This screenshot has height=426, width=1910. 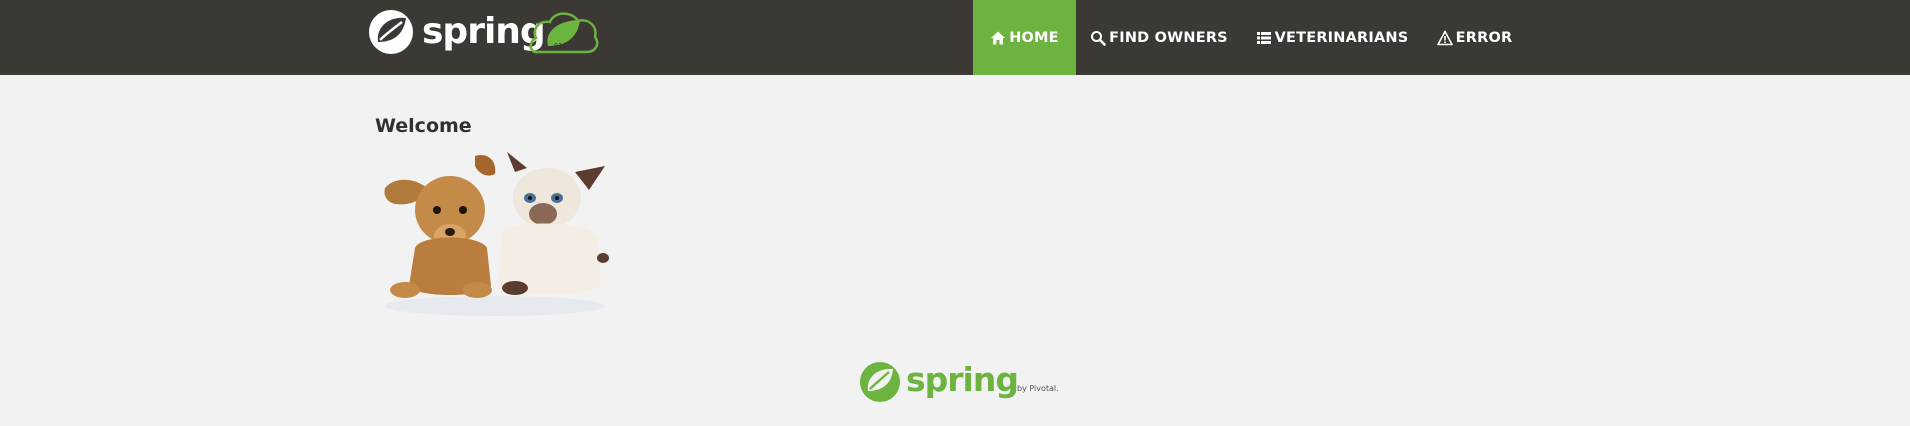 What do you see at coordinates (1038, 388) in the screenshot?
I see `footer-byline: by Pivotal.` at bounding box center [1038, 388].